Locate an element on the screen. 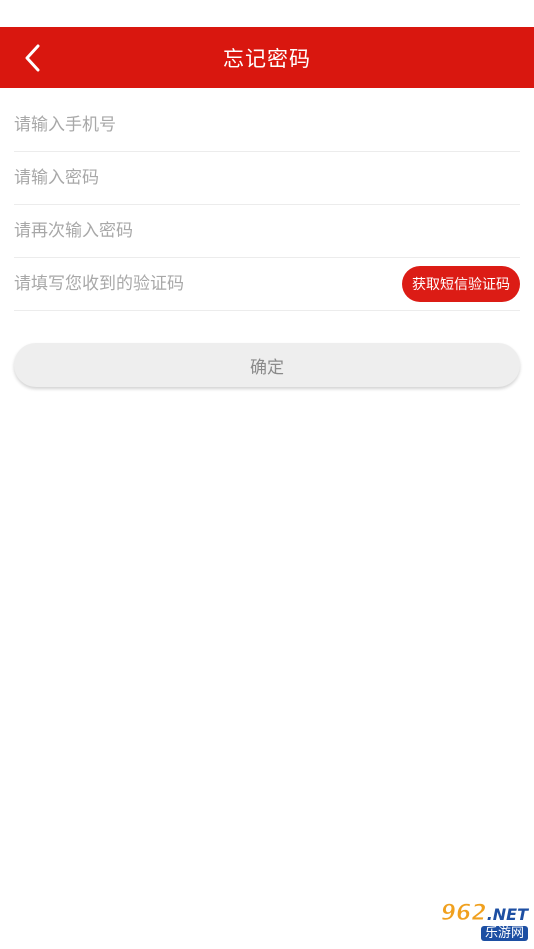 The height and width of the screenshot is (949, 534). confirm-password-input is located at coordinates (267, 231).